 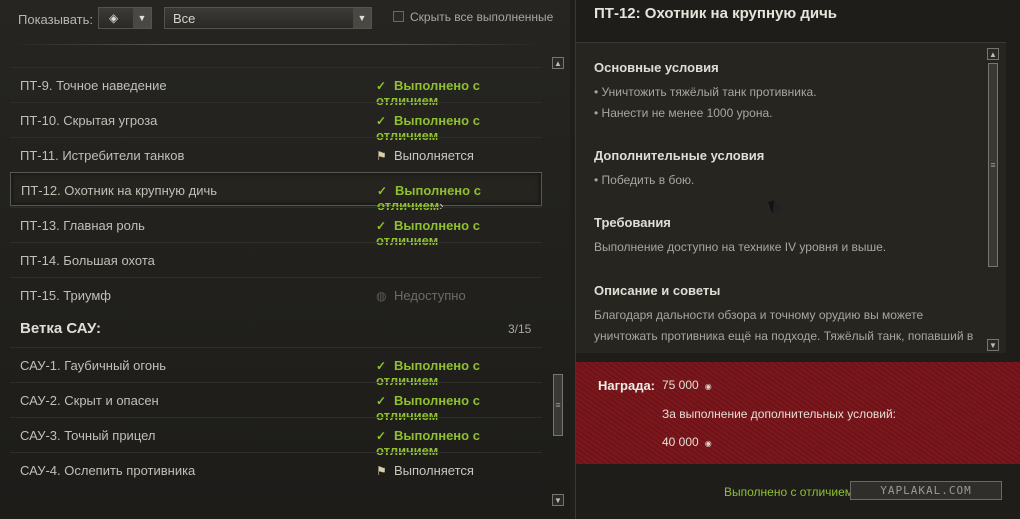 What do you see at coordinates (779, 414) in the screenshot?
I see `reward-extra-label: За выполнение дополнительных условий:` at bounding box center [779, 414].